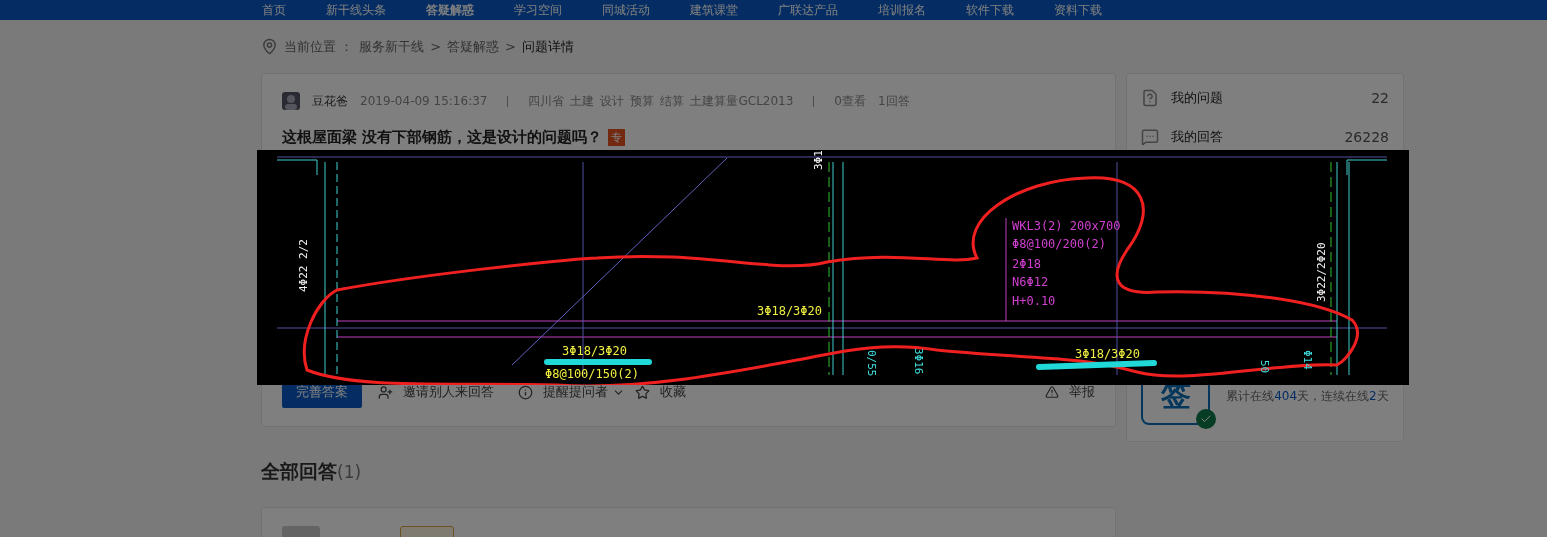 This screenshot has height=537, width=1547. What do you see at coordinates (1059, 244) in the screenshot?
I see `beam-annotation: Φ8@100/200(2)` at bounding box center [1059, 244].